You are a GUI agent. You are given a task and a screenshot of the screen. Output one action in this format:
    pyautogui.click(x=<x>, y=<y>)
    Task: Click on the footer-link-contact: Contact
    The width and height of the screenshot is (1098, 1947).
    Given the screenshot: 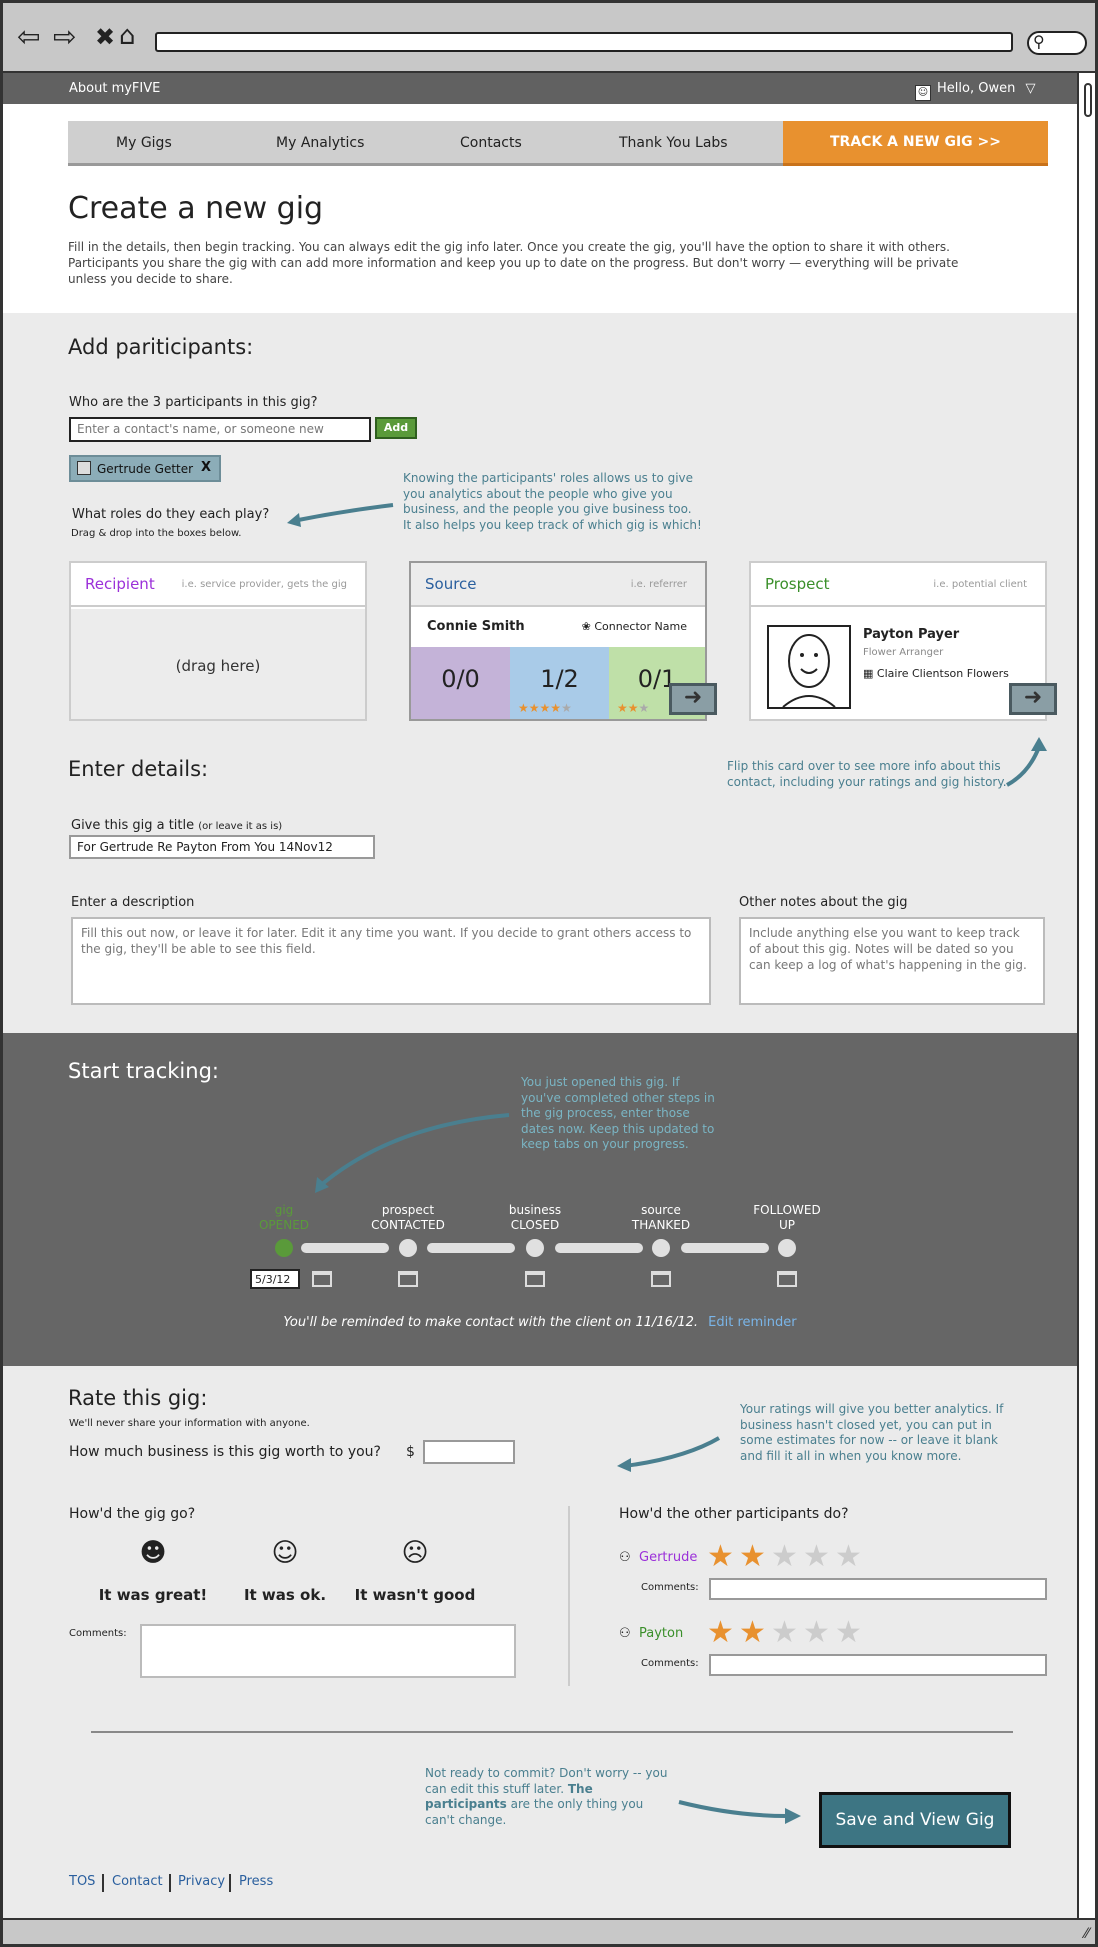 What is the action you would take?
    pyautogui.click(x=137, y=1881)
    